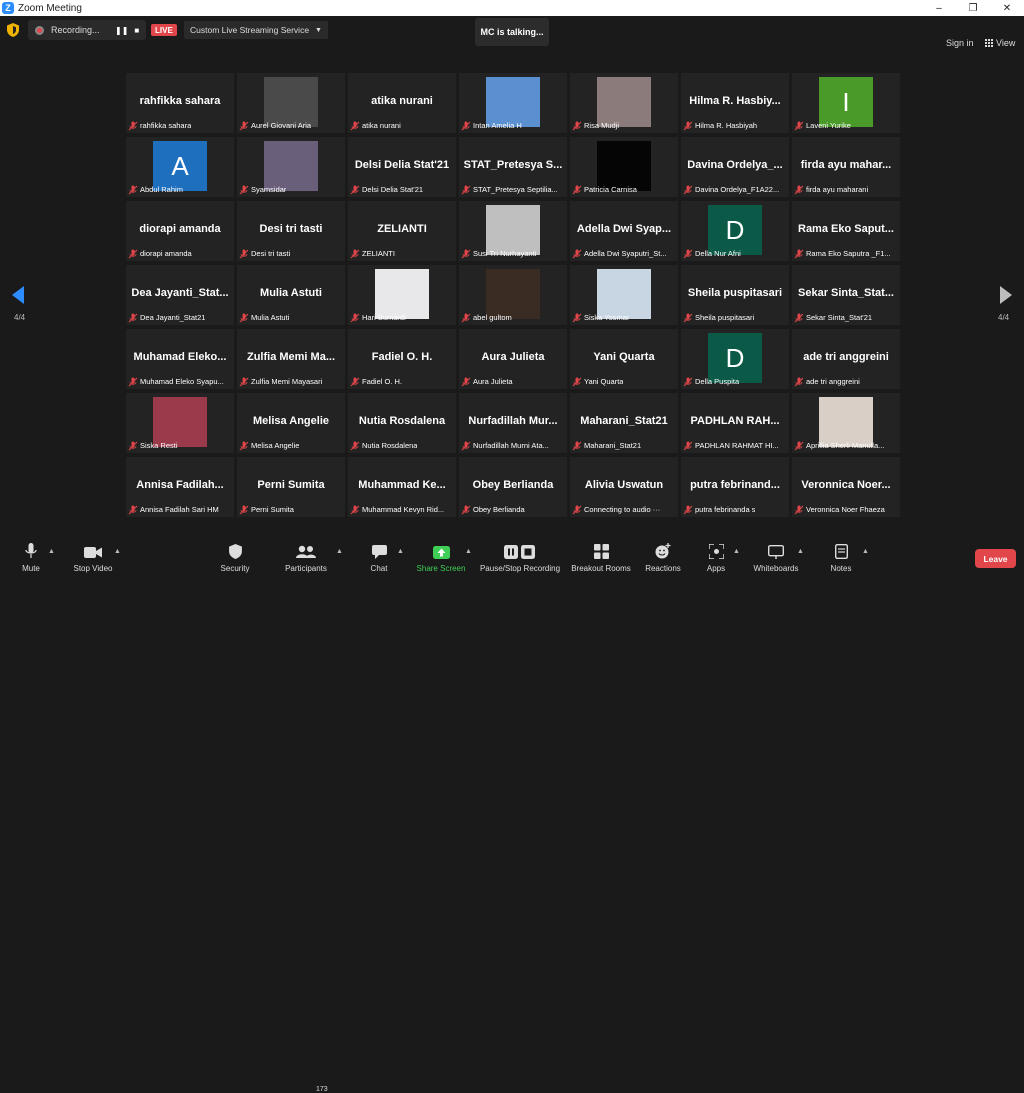 This screenshot has height=1093, width=1024. I want to click on pause-stop-recording-label: Pause/Stop Recording, so click(520, 568).